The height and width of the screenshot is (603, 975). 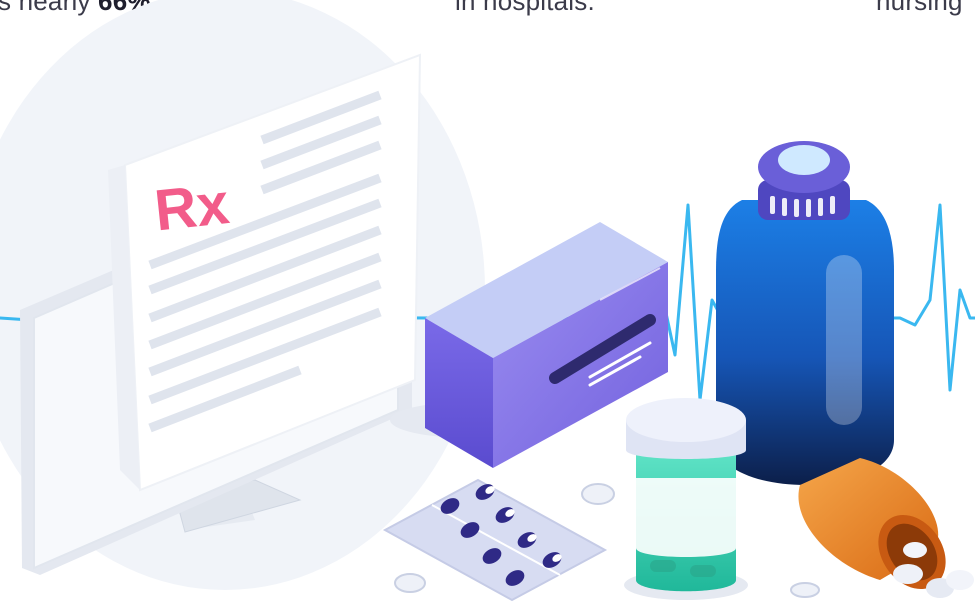 I want to click on orange-bottle, so click(x=886, y=528).